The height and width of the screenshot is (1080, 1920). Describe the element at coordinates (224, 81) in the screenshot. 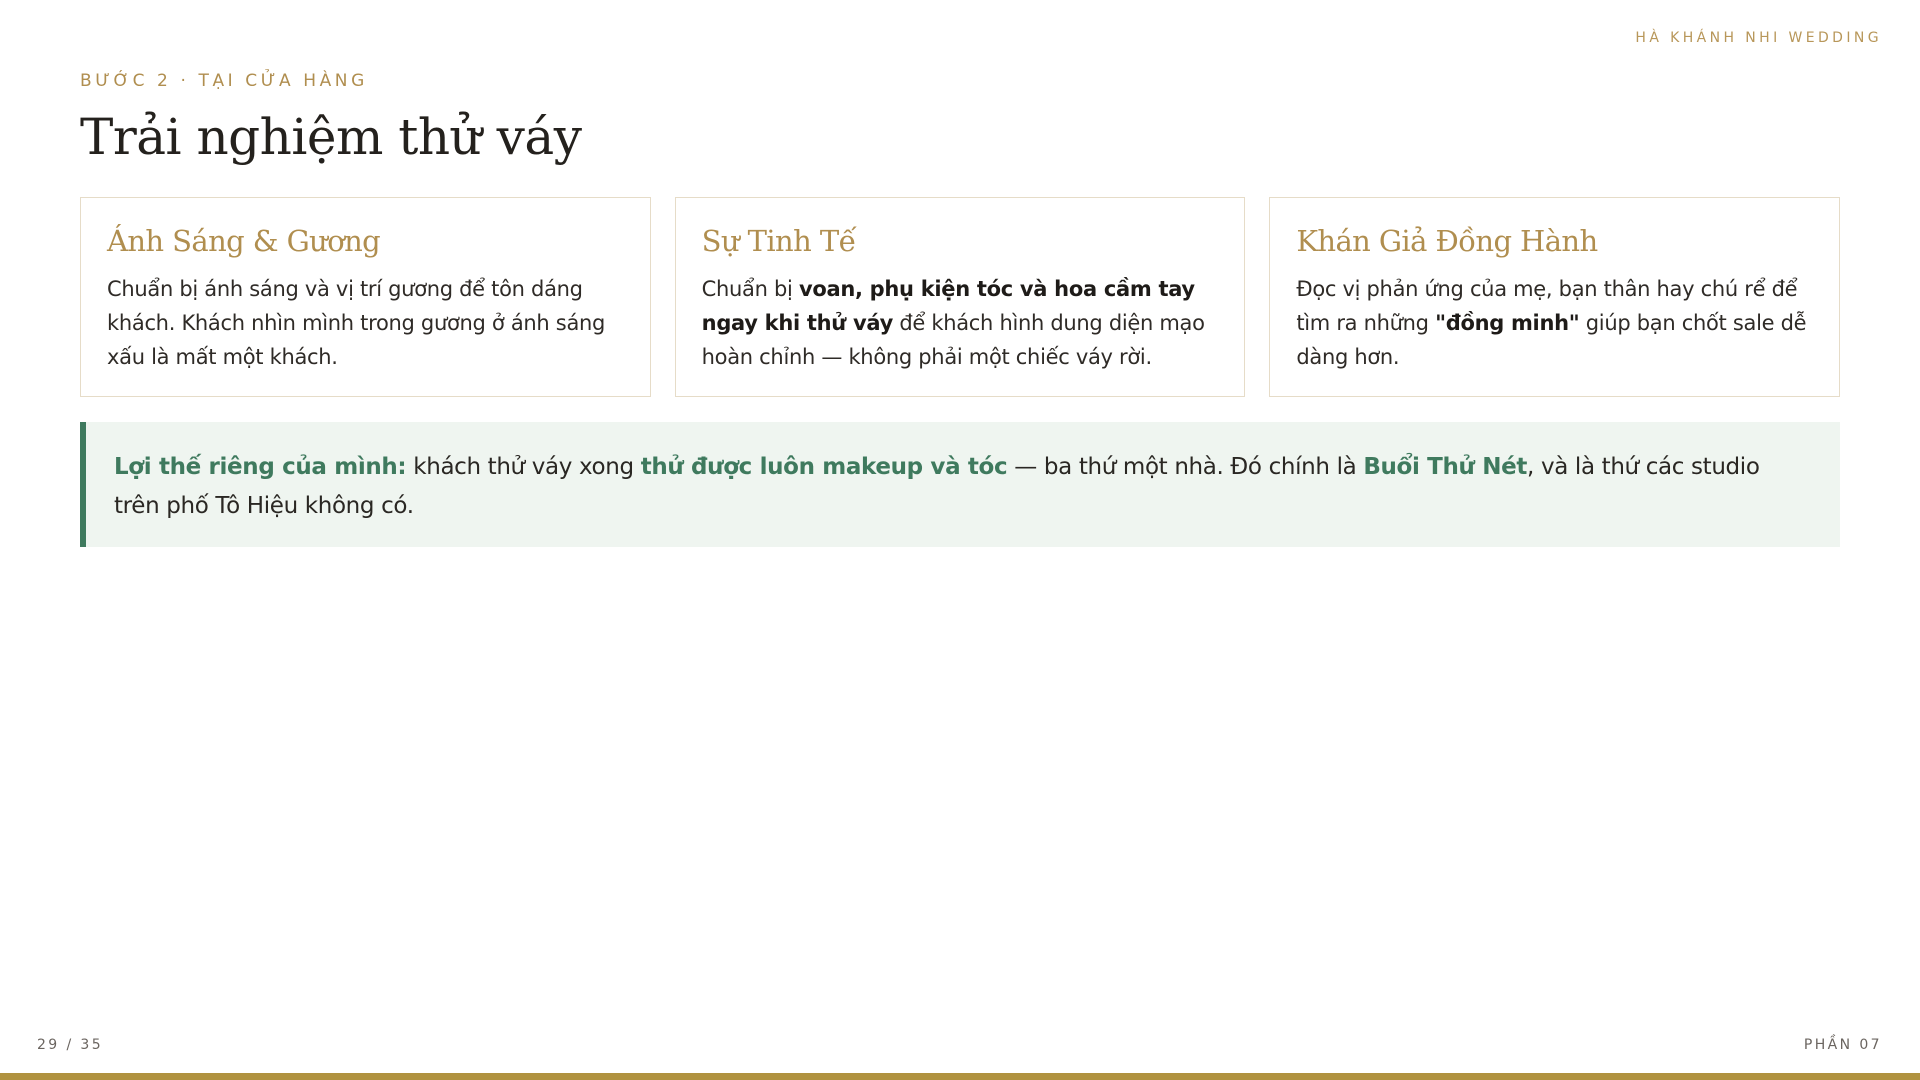

I see `step-eyebrow: BƯỚC 2 · TẠI CỬA HÀNG` at that location.